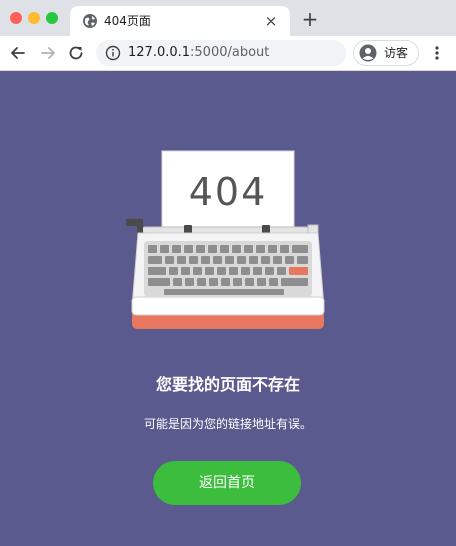 This screenshot has width=456, height=546. I want to click on error-code: 404, so click(228, 192).